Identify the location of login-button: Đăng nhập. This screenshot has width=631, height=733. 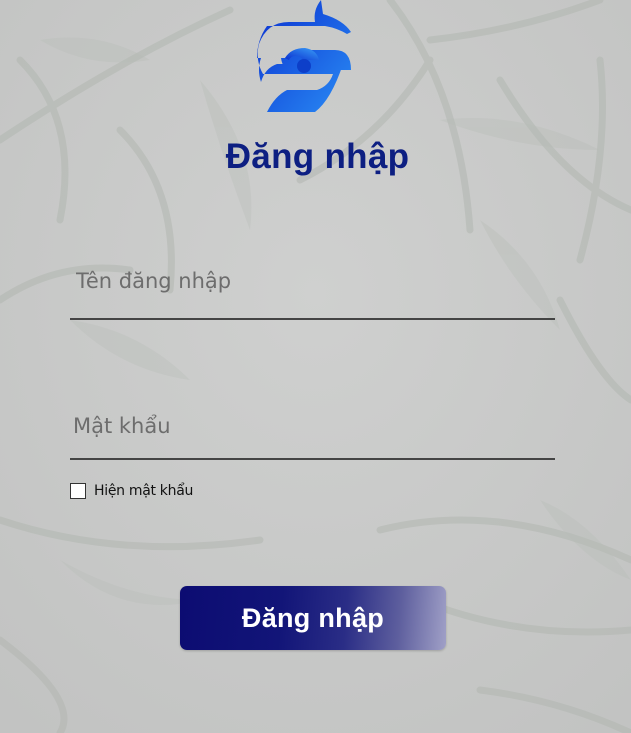
(313, 618).